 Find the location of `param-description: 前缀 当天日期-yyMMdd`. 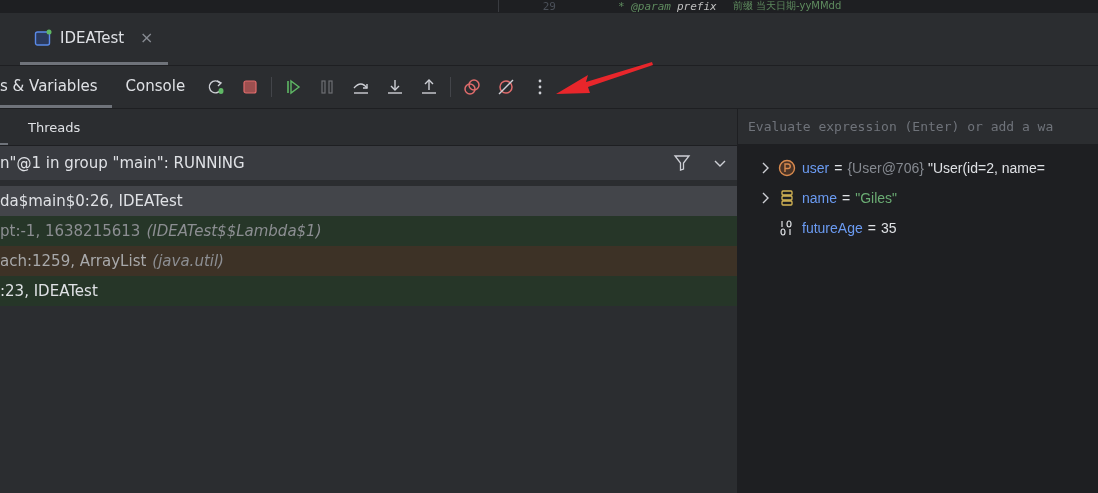

param-description: 前缀 当天日期-yyMMdd is located at coordinates (787, 6).